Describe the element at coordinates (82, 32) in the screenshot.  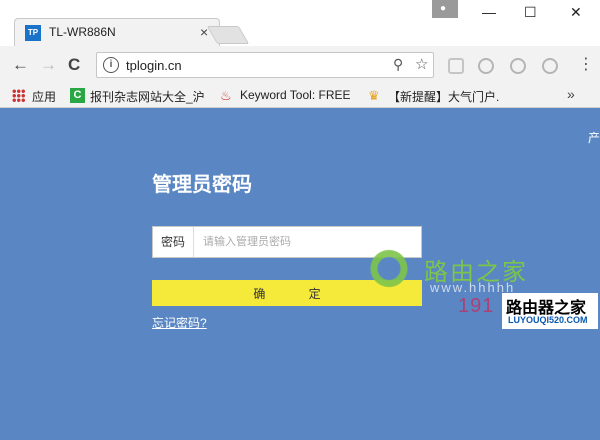
I see `tab-title: TL-WR886N` at that location.